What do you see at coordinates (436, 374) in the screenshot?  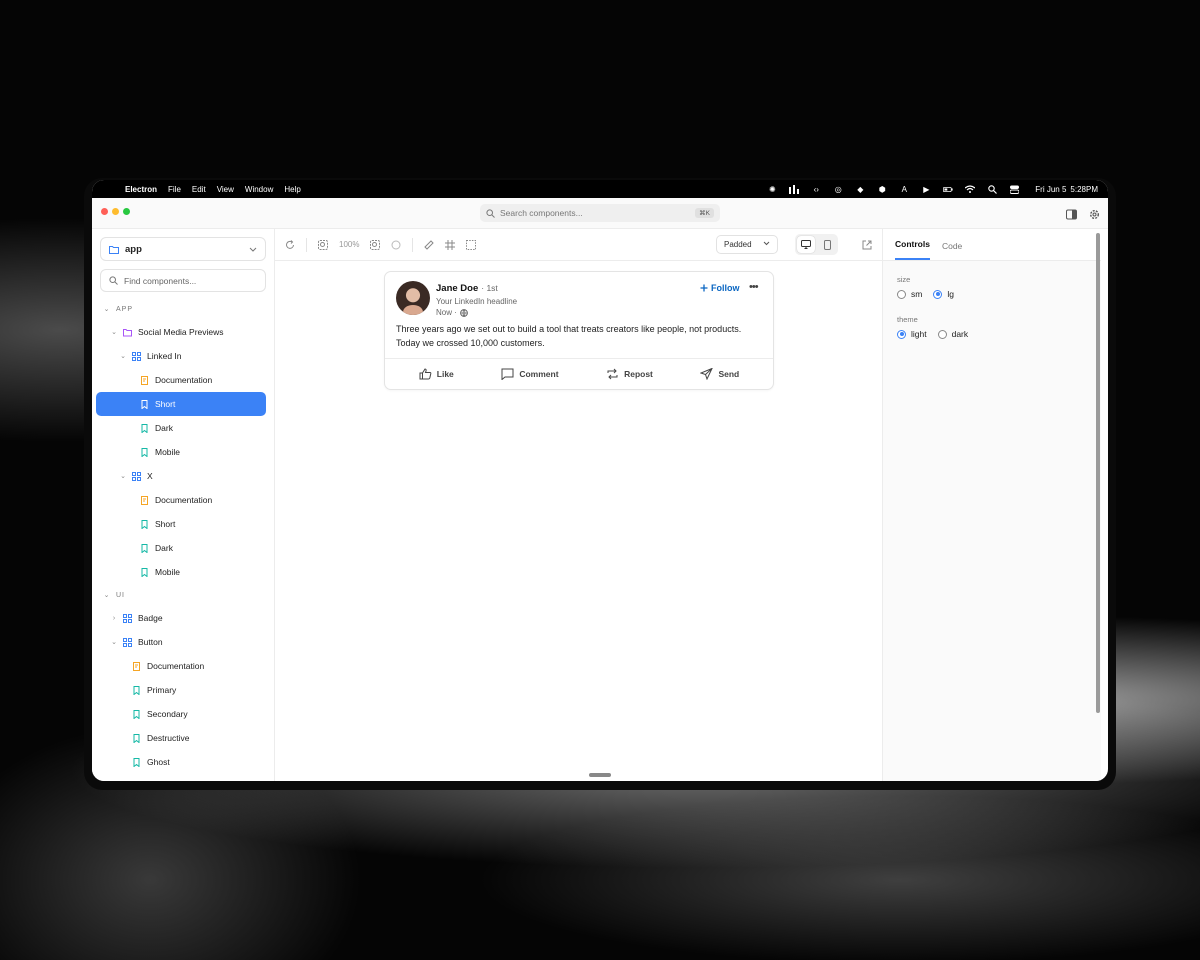 I see `like-button: Like` at bounding box center [436, 374].